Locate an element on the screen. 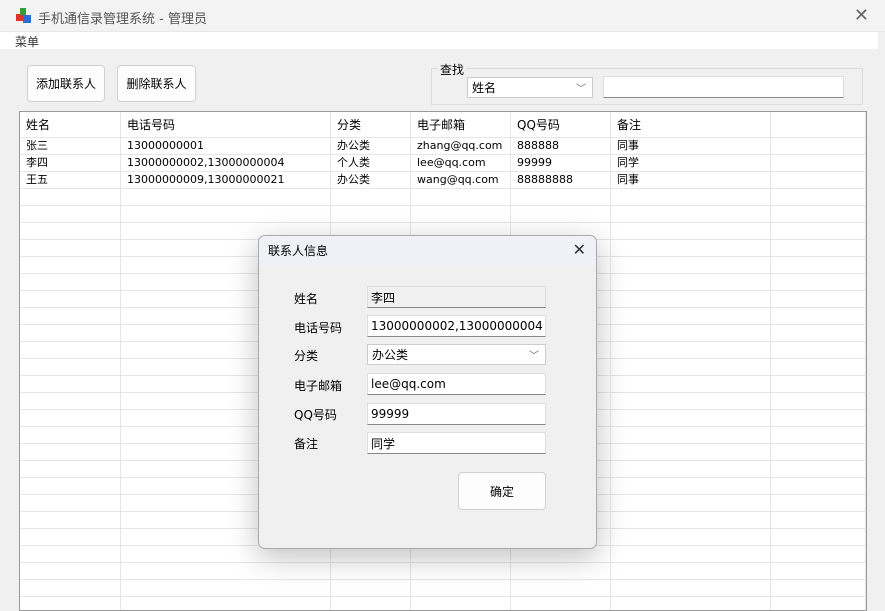 The image size is (885, 611). note-field: 同学 is located at coordinates (456, 443).